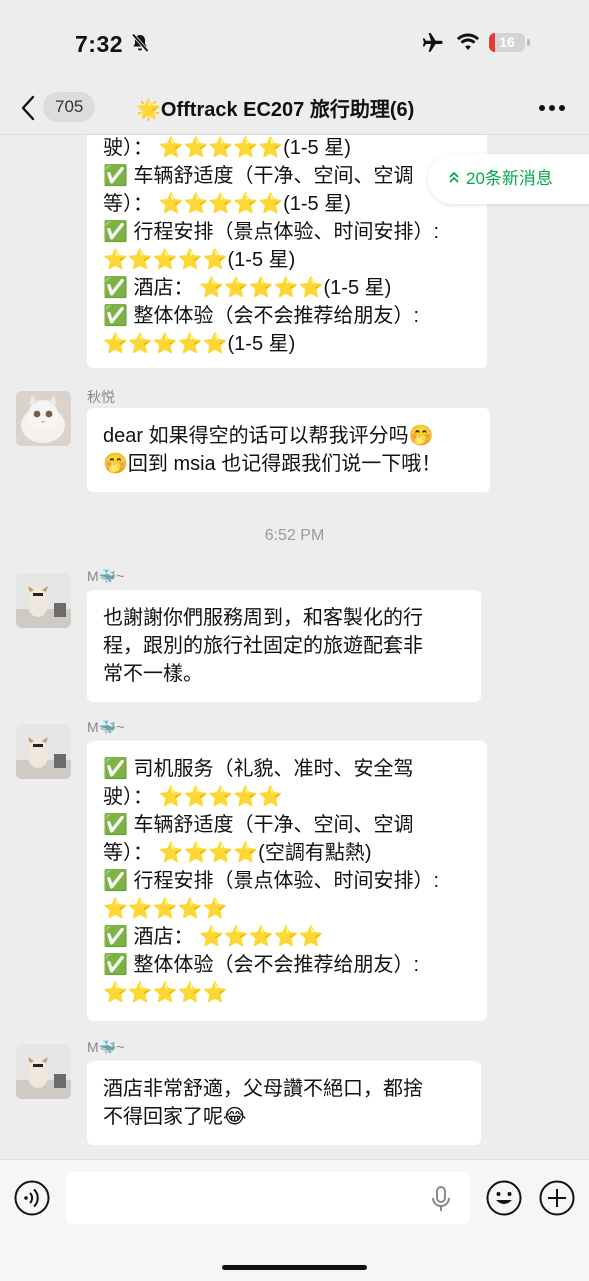 The image size is (589, 1281). Describe the element at coordinates (237, 853) in the screenshot. I see `message-line: 等）： ⭐⭐⭐⭐(空調有點熱)` at that location.